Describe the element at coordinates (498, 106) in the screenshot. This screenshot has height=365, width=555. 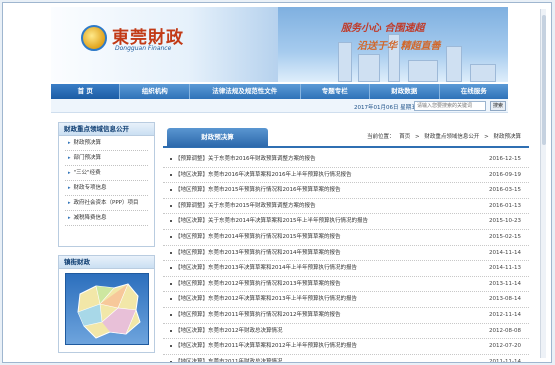
I see `search-button: 搜索` at that location.